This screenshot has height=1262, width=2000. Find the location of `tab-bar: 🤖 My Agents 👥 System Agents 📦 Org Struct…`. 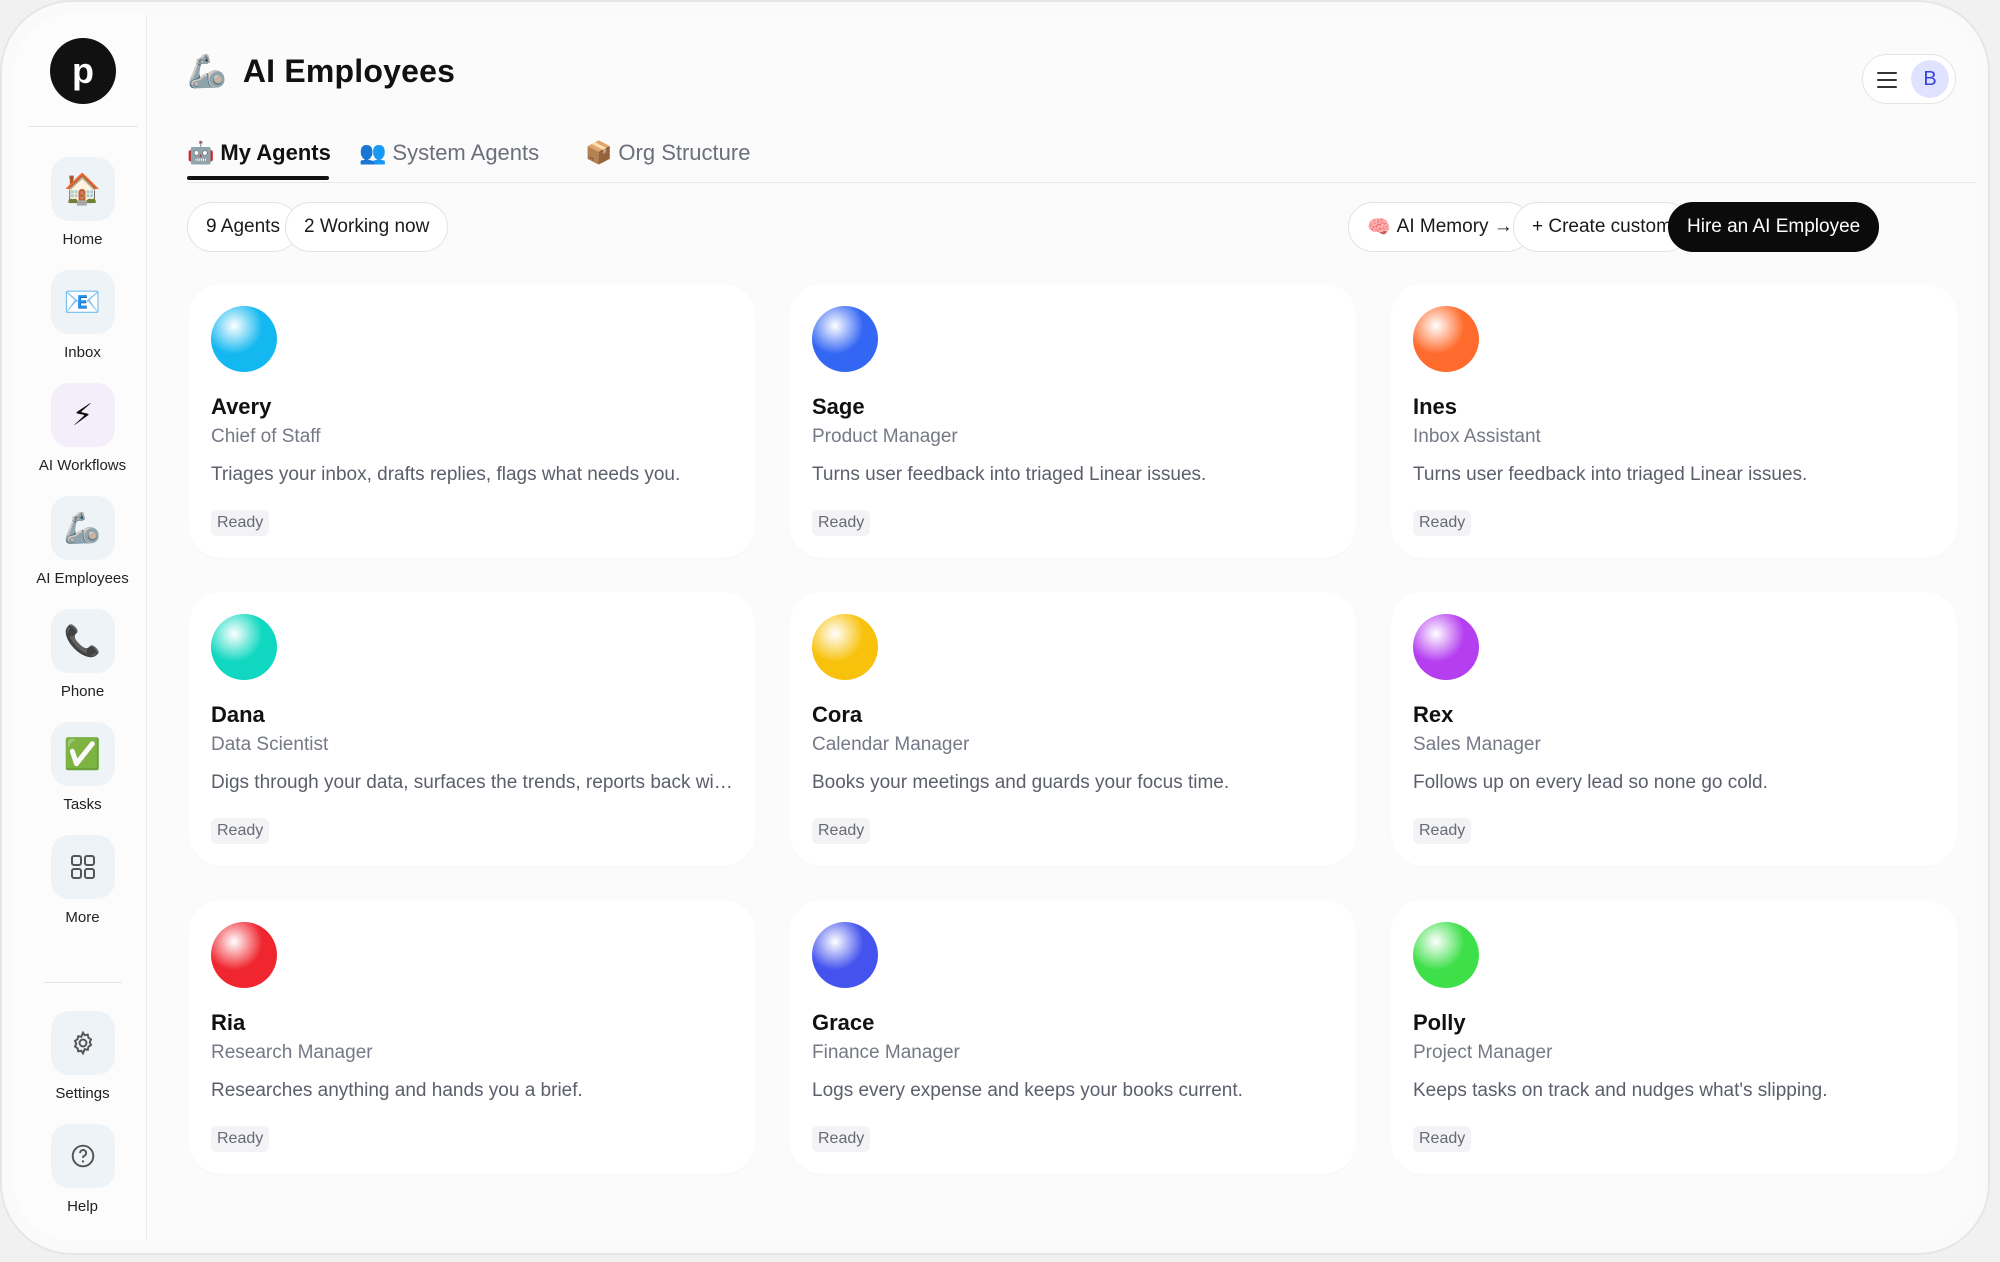

tab-bar: 🤖 My Agents 👥 System Agents 📦 Org Struct… is located at coordinates (1081, 154).